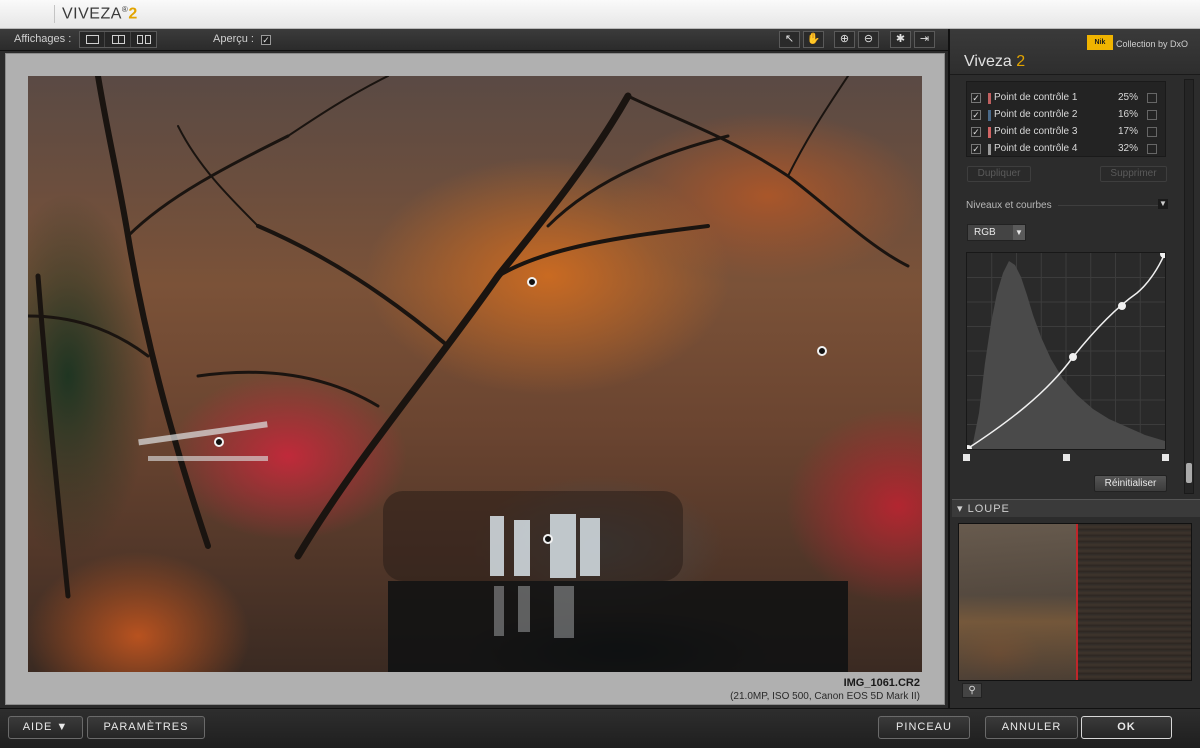 Image resolution: width=1200 pixels, height=748 pixels. I want to click on apercu-checkbox: ✓, so click(266, 40).